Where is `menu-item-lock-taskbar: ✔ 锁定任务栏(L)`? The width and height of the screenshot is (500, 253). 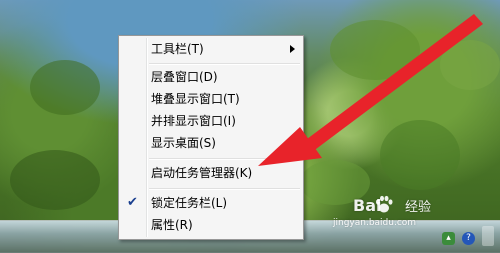 menu-item-lock-taskbar: ✔ 锁定任务栏(L) is located at coordinates (211, 203).